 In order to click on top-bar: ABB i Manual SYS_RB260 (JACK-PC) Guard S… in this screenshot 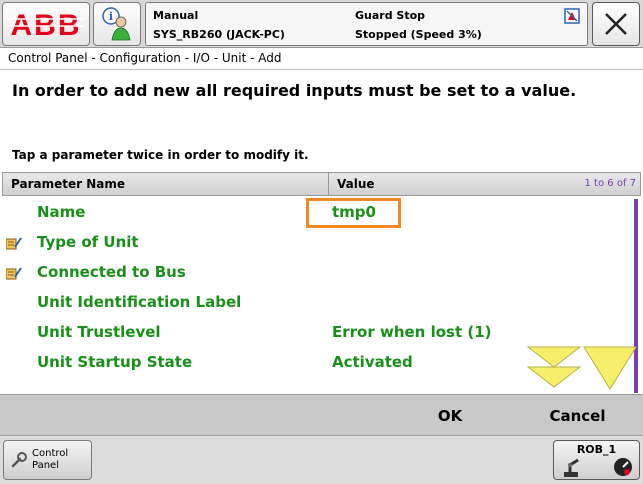, I will do `click(321, 24)`.